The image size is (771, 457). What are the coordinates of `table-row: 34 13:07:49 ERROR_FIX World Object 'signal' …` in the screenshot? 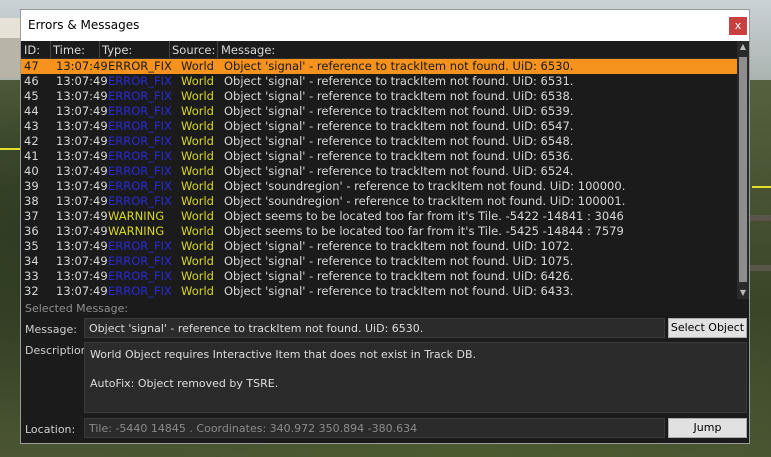 It's located at (379, 261).